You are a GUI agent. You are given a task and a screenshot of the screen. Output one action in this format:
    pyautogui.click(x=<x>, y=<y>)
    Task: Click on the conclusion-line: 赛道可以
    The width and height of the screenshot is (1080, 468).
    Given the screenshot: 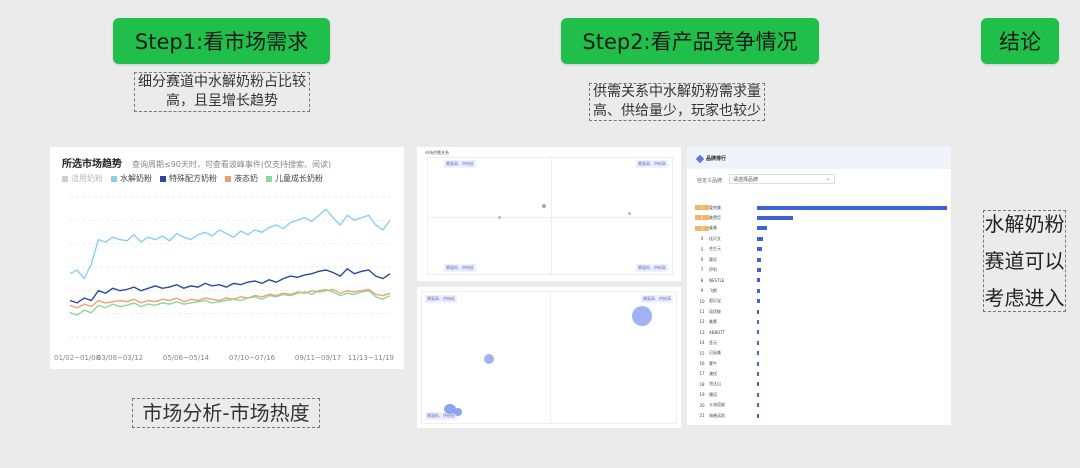 What is the action you would take?
    pyautogui.click(x=1024, y=260)
    